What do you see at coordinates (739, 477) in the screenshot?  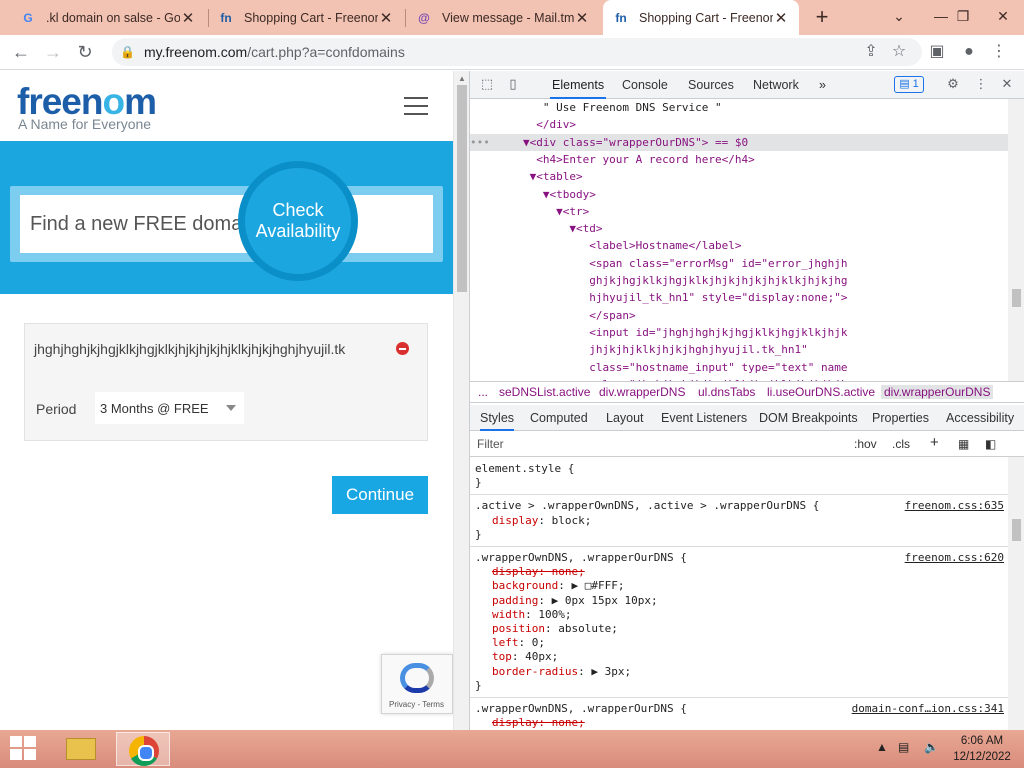 I see `style-rule: element.style {}` at bounding box center [739, 477].